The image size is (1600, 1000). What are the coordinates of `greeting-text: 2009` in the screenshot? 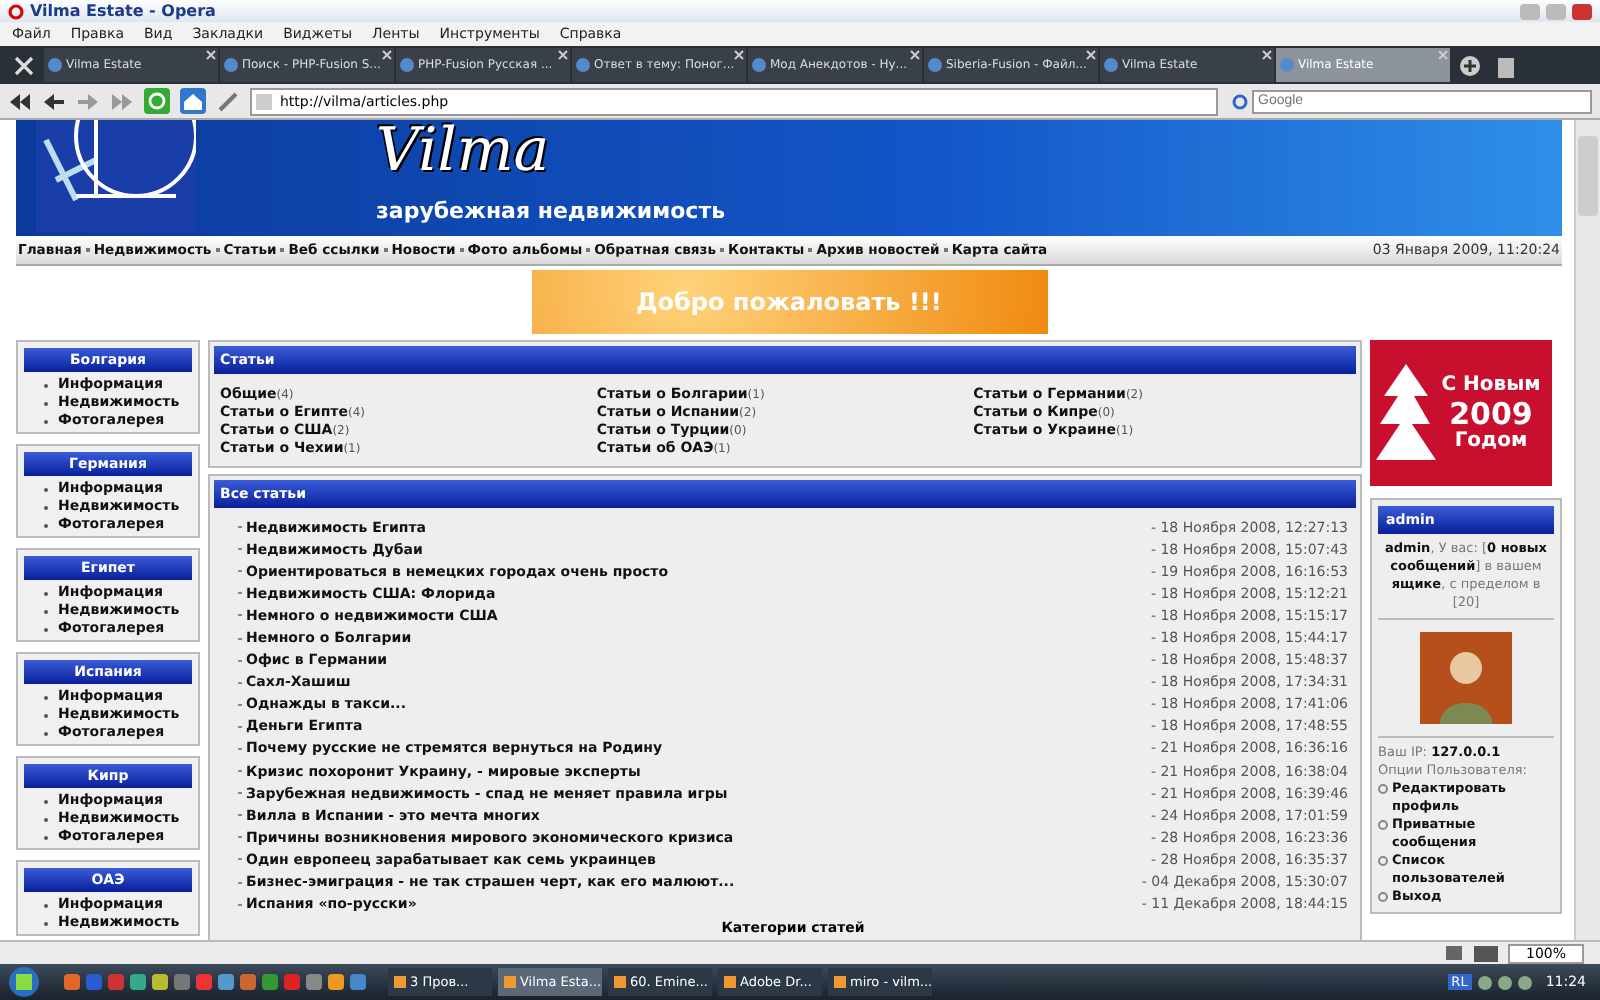 It's located at (1491, 413).